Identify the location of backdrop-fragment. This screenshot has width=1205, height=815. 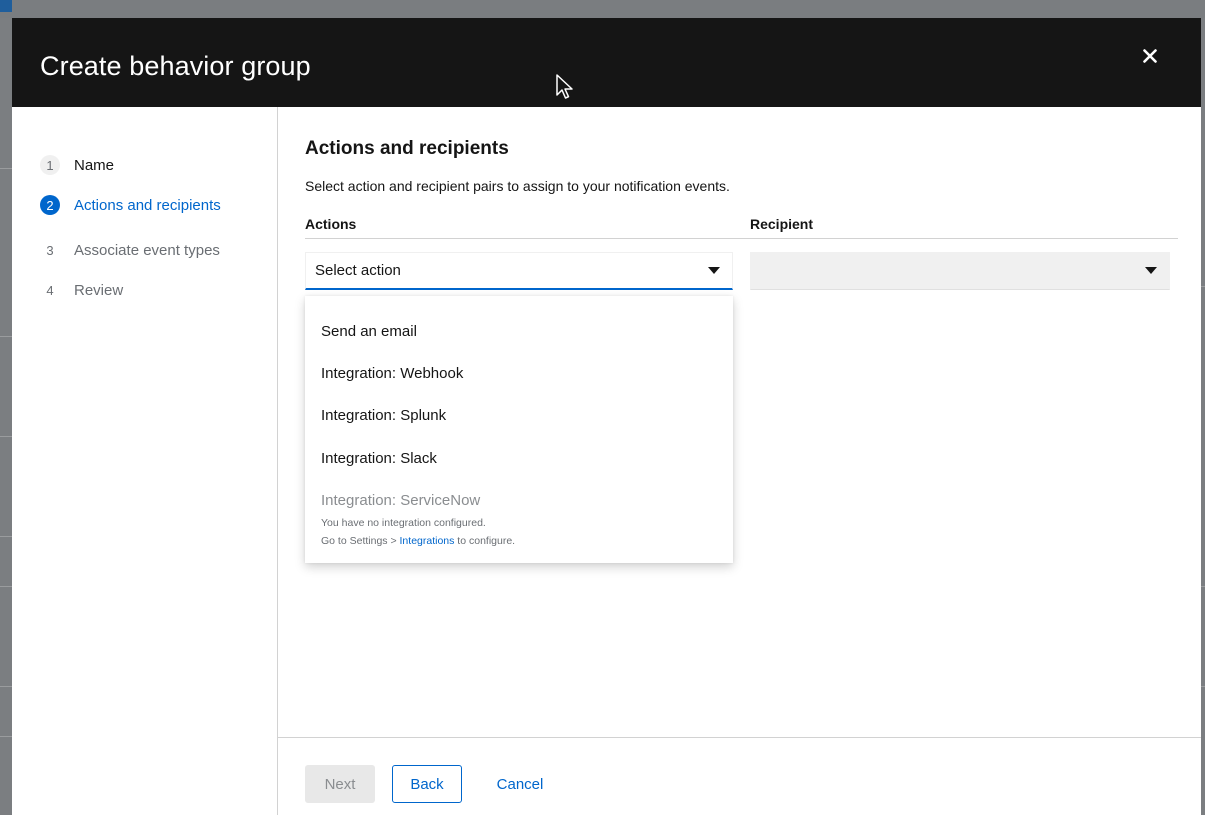
(6, 6).